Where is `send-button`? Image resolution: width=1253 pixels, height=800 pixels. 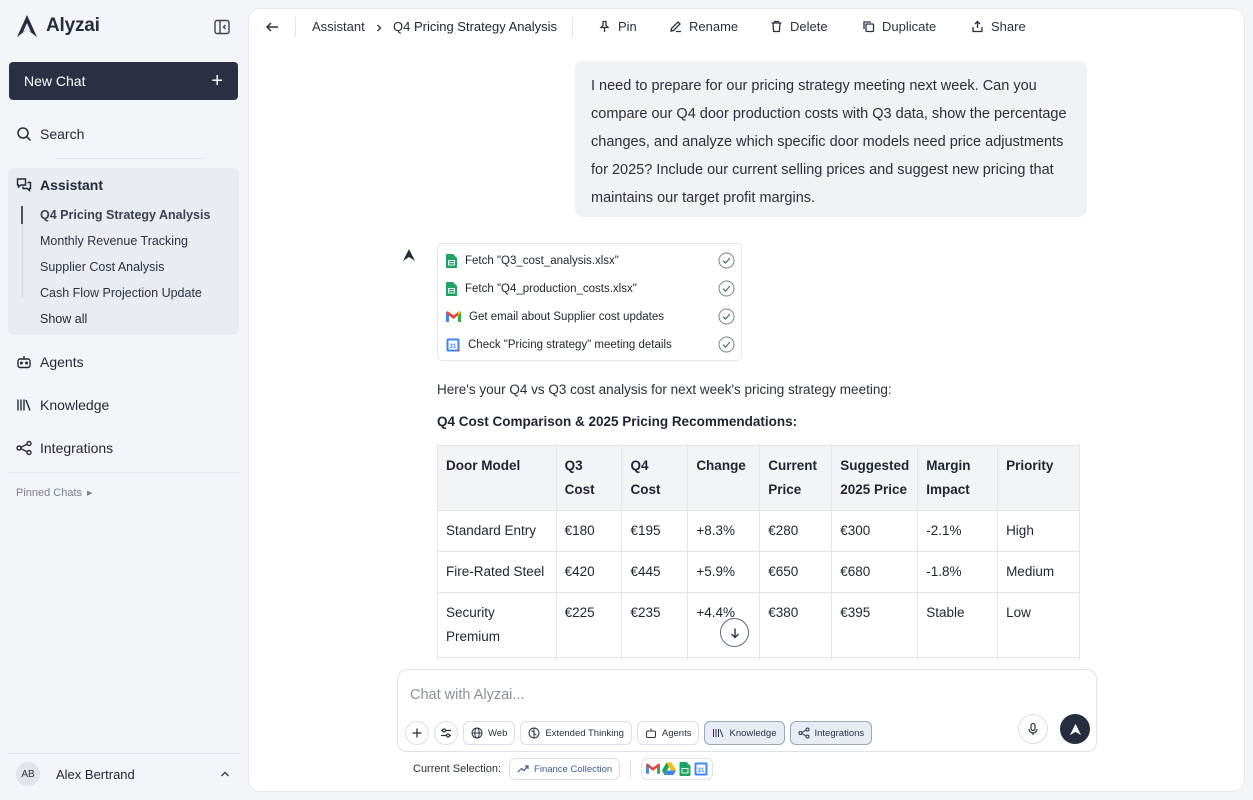 send-button is located at coordinates (1075, 729).